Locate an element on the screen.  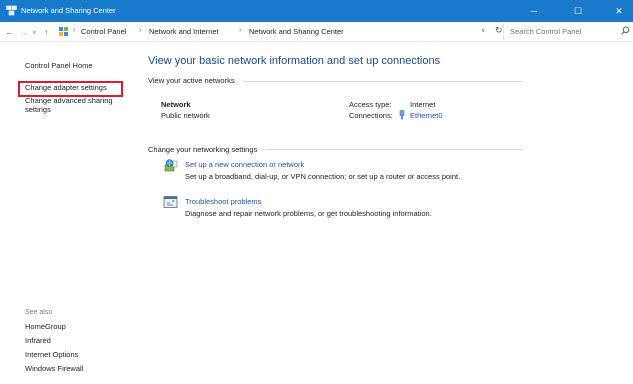
network-setup-icon is located at coordinates (171, 165).